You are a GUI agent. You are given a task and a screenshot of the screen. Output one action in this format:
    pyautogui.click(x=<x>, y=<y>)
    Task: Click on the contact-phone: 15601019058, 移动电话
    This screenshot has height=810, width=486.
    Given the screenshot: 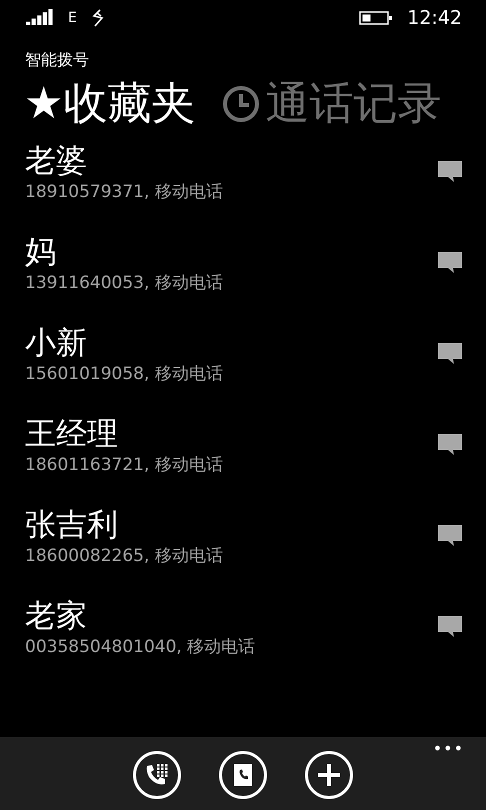 What is the action you would take?
    pyautogui.click(x=124, y=374)
    